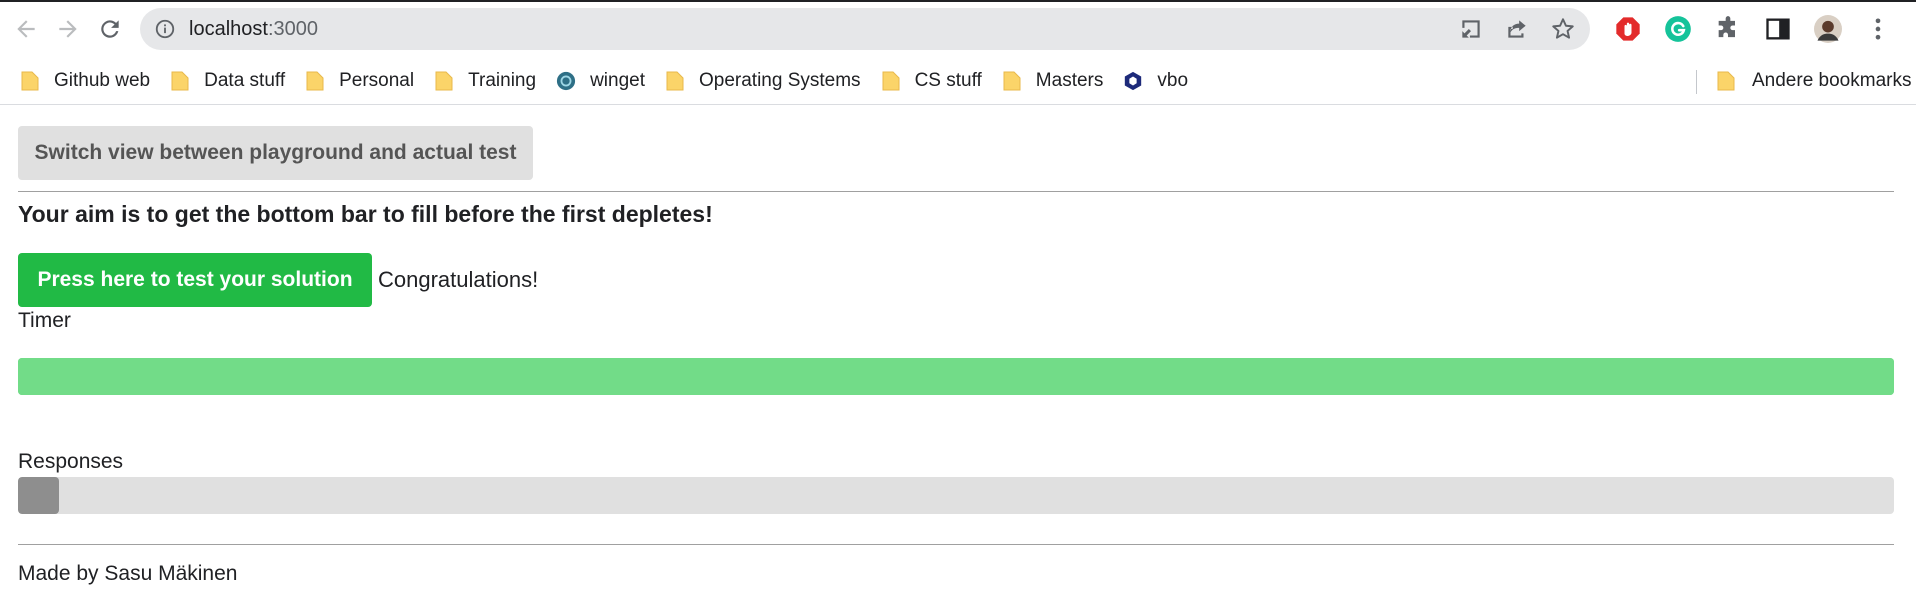  I want to click on bookmark-personal: Personal, so click(359, 81).